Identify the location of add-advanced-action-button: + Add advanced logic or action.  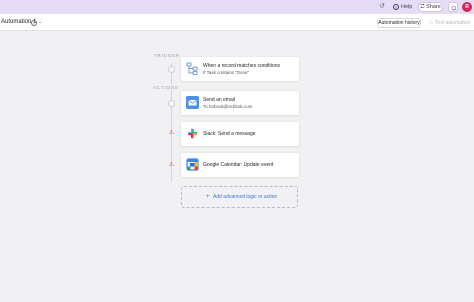
(239, 197).